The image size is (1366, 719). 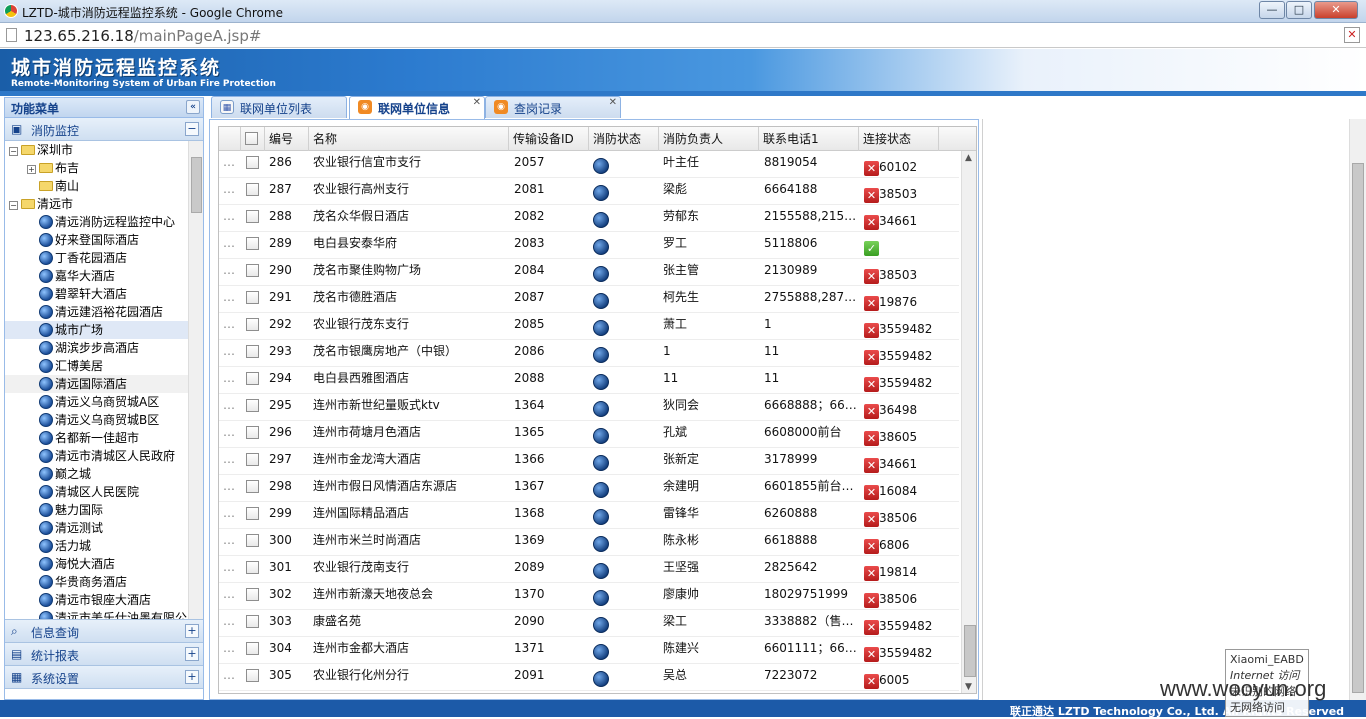 What do you see at coordinates (77, 276) in the screenshot?
I see `tree-node-unit: 嘉华大酒店` at bounding box center [77, 276].